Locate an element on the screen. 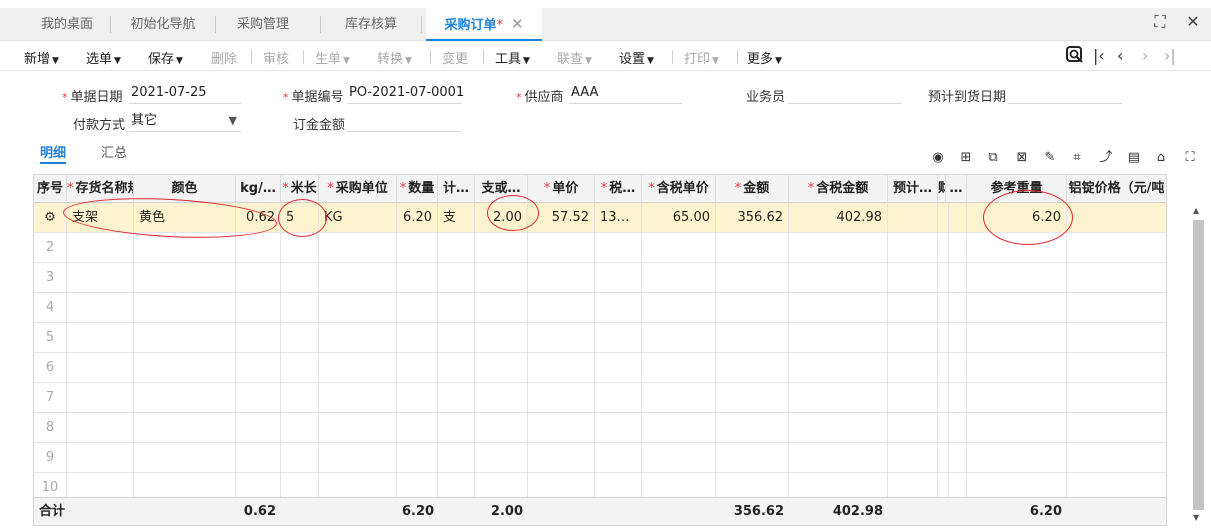 This screenshot has height=531, width=1211. query-menu: 联查 ▼ is located at coordinates (574, 57).